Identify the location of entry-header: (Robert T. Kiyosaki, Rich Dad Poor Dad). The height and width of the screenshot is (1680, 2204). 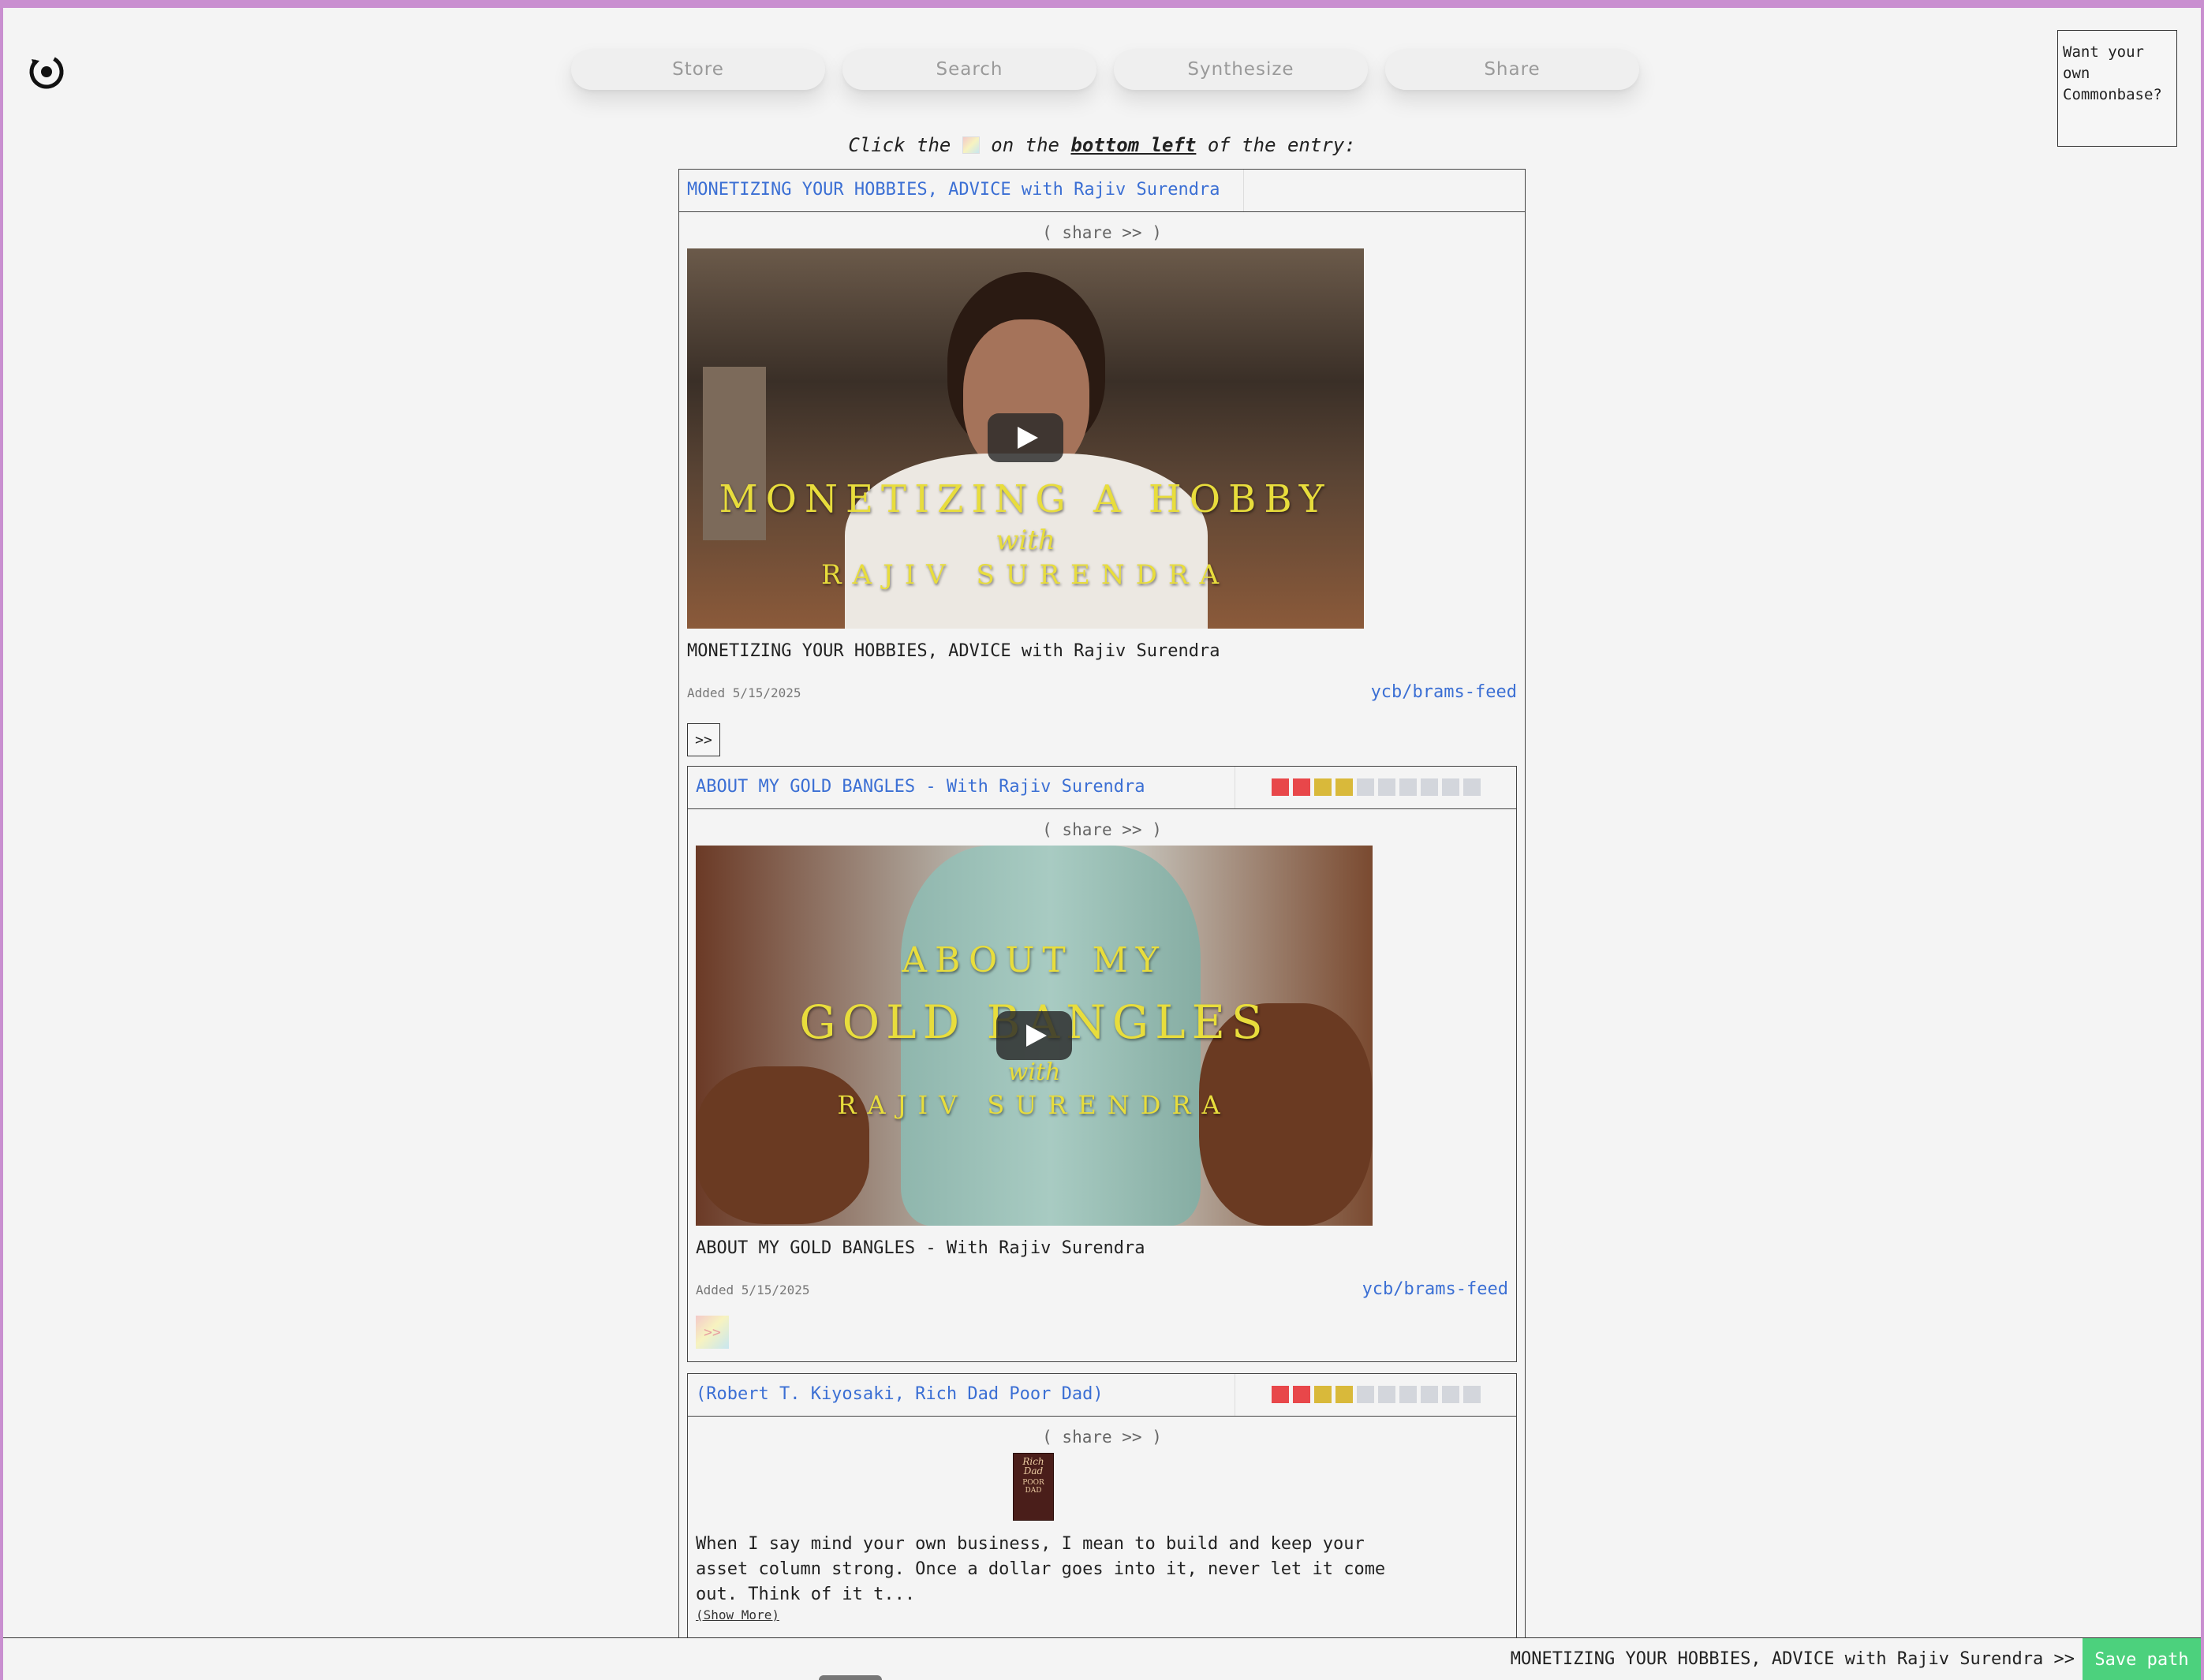
(1102, 1395).